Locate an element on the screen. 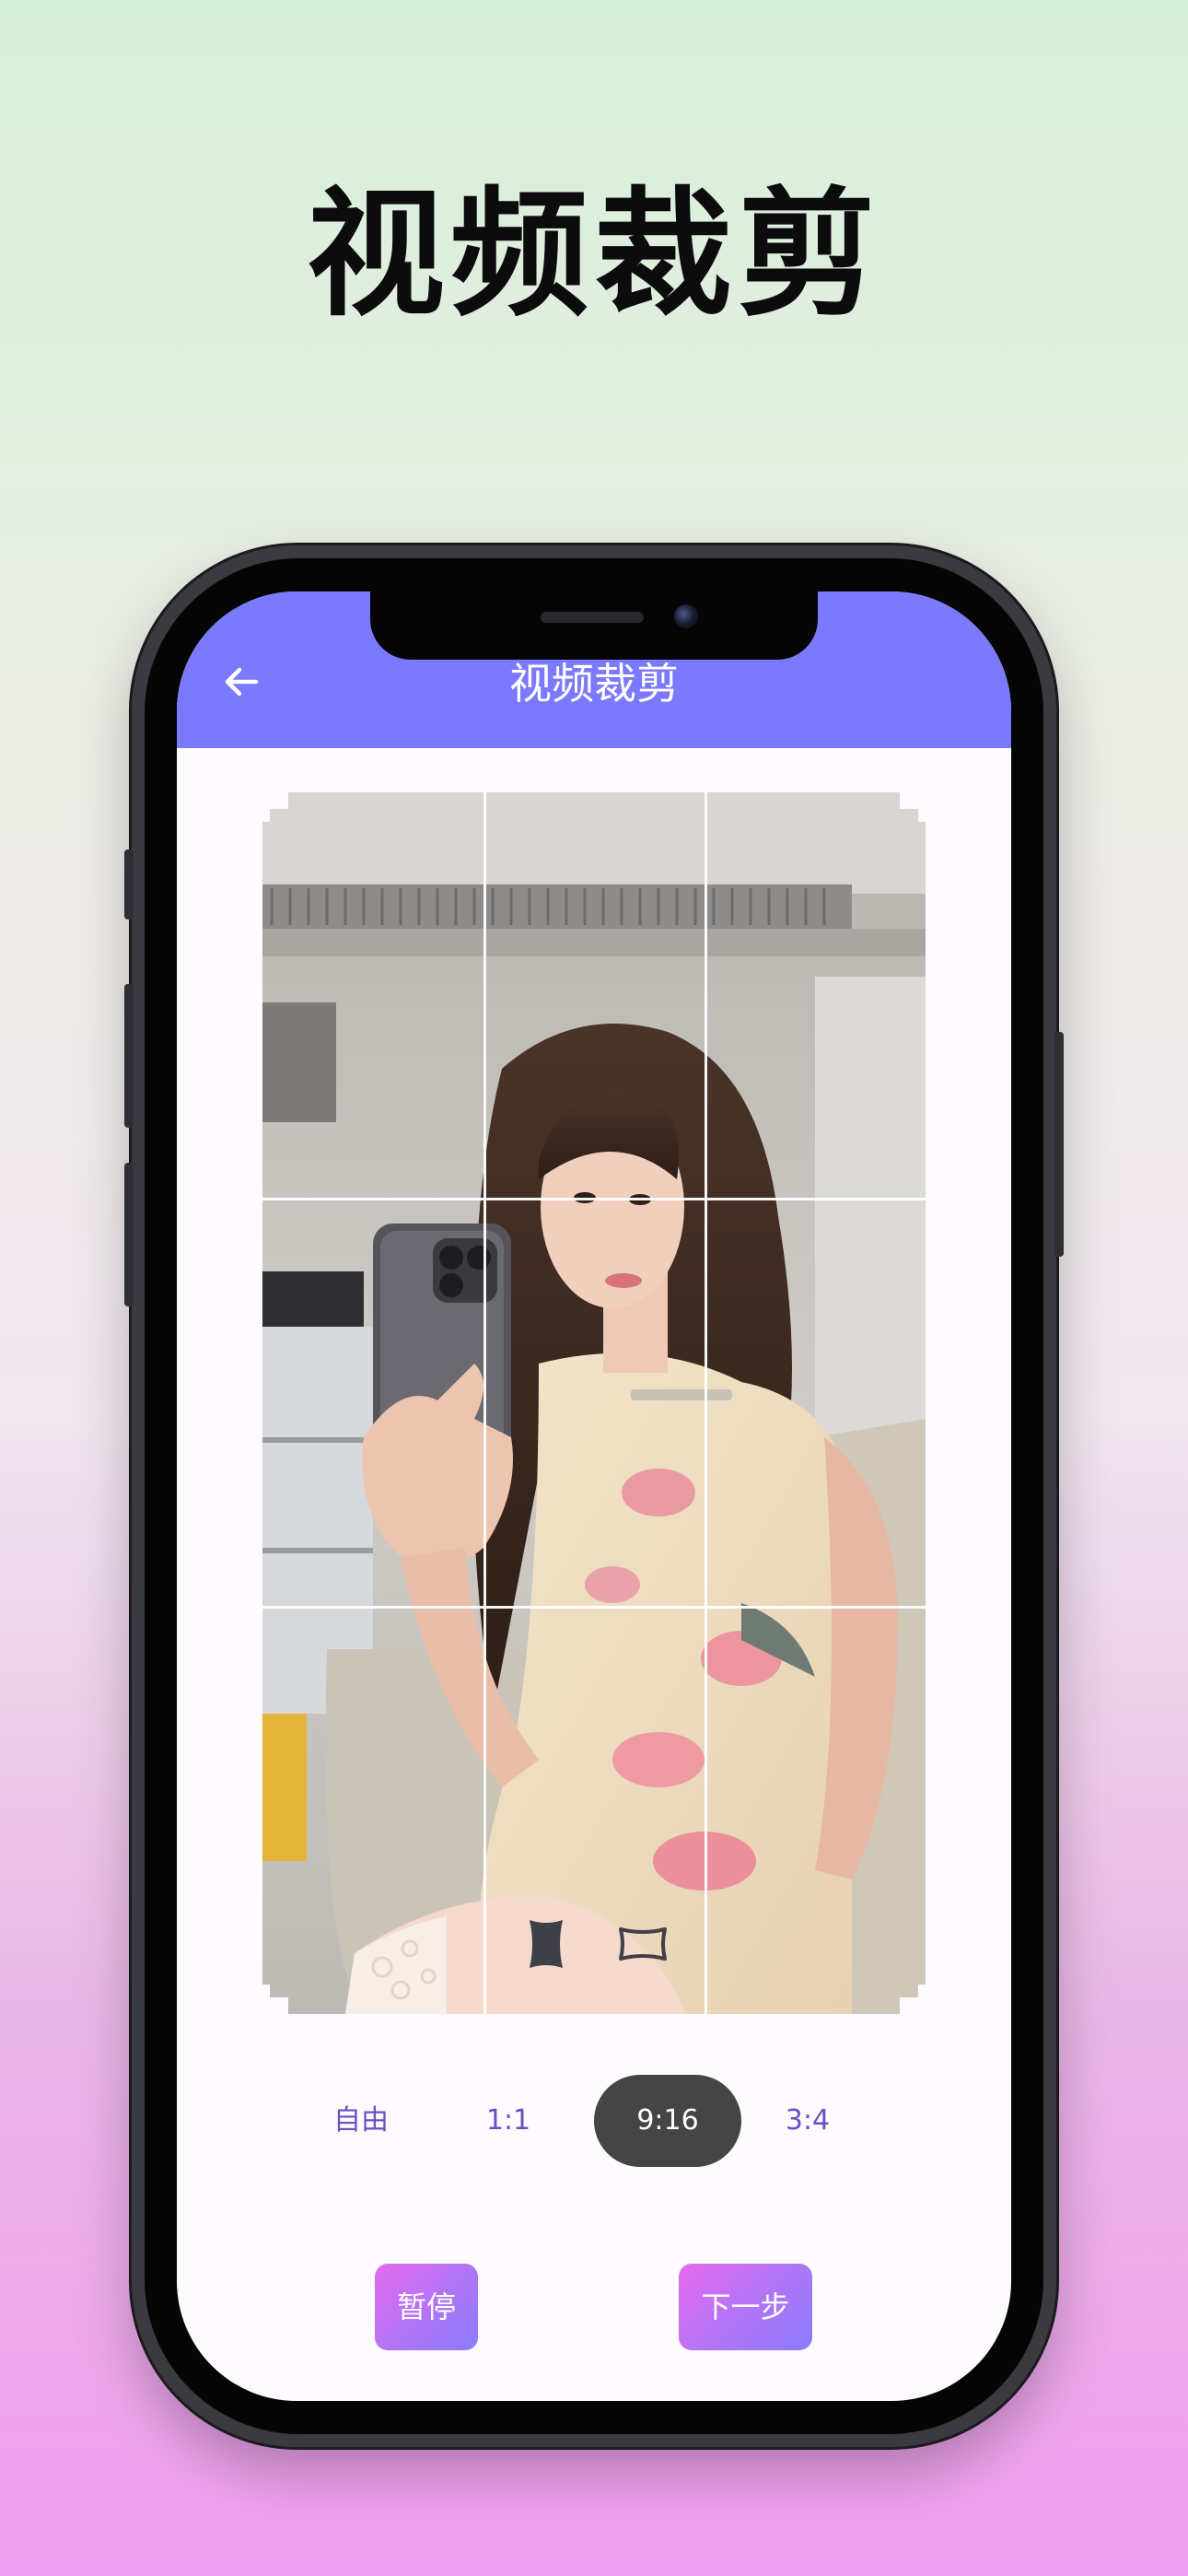  promo-headline: 视频裁剪 is located at coordinates (593, 255).